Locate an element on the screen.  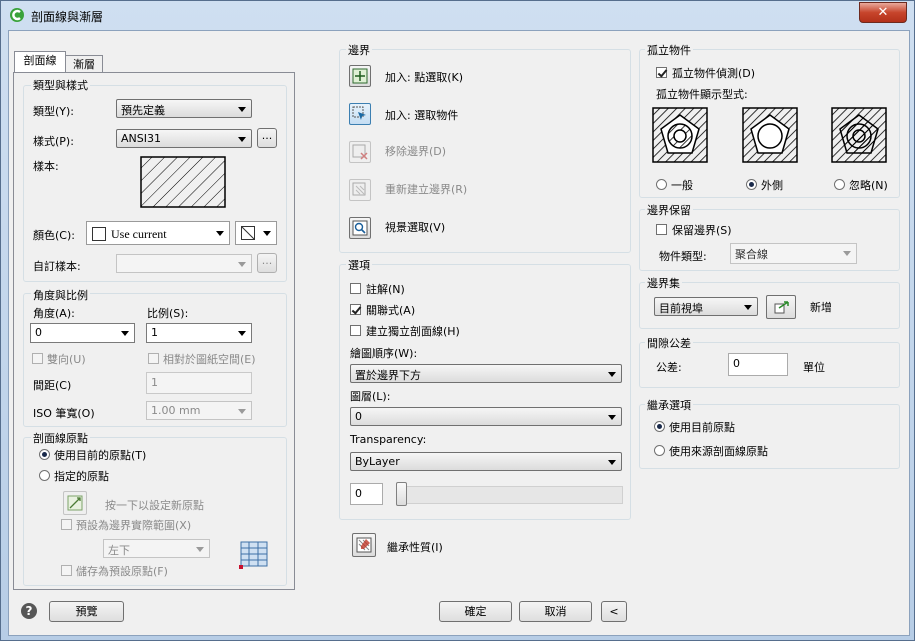
island-style-label: 孤立物件顯示型式: is located at coordinates (702, 94).